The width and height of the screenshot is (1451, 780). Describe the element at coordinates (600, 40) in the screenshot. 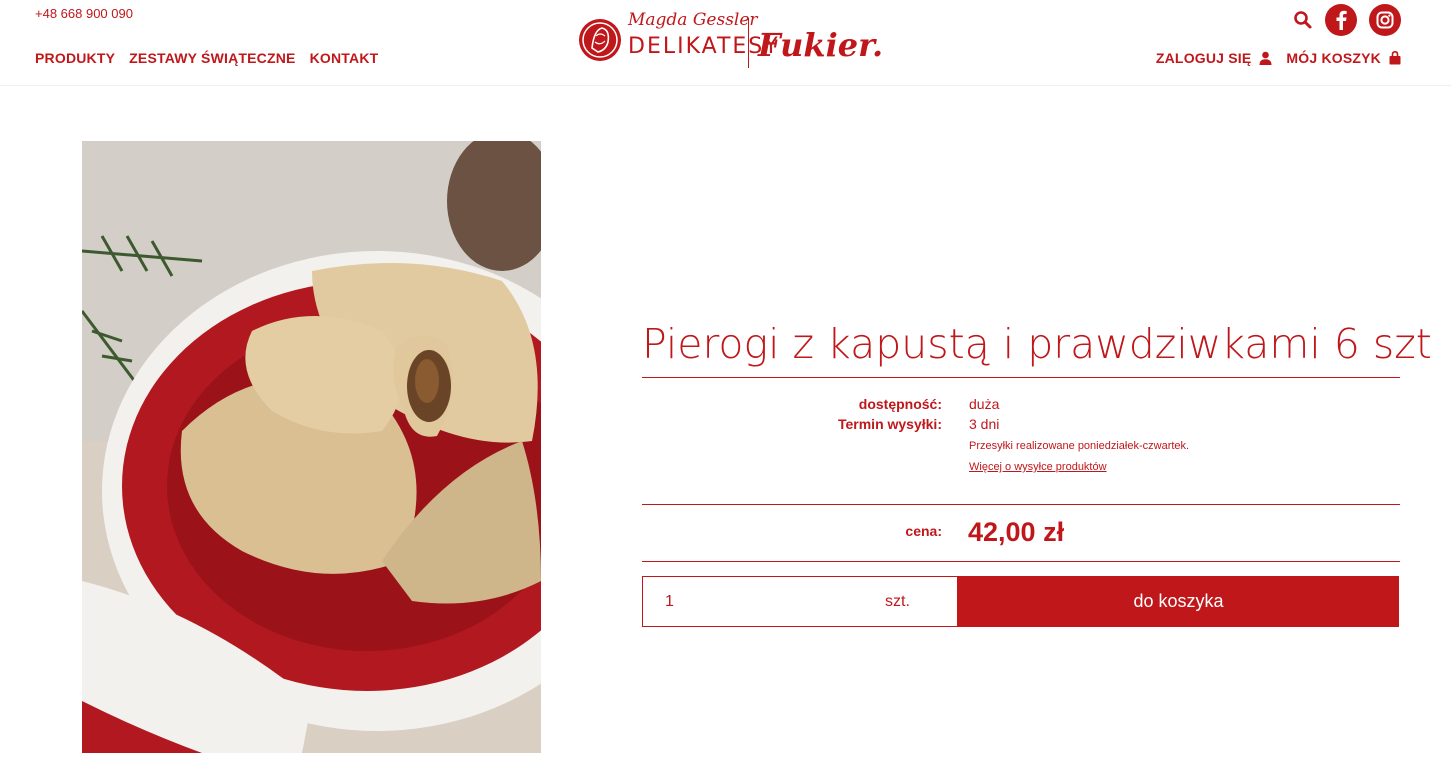

I see `logo-emblem-icon` at that location.